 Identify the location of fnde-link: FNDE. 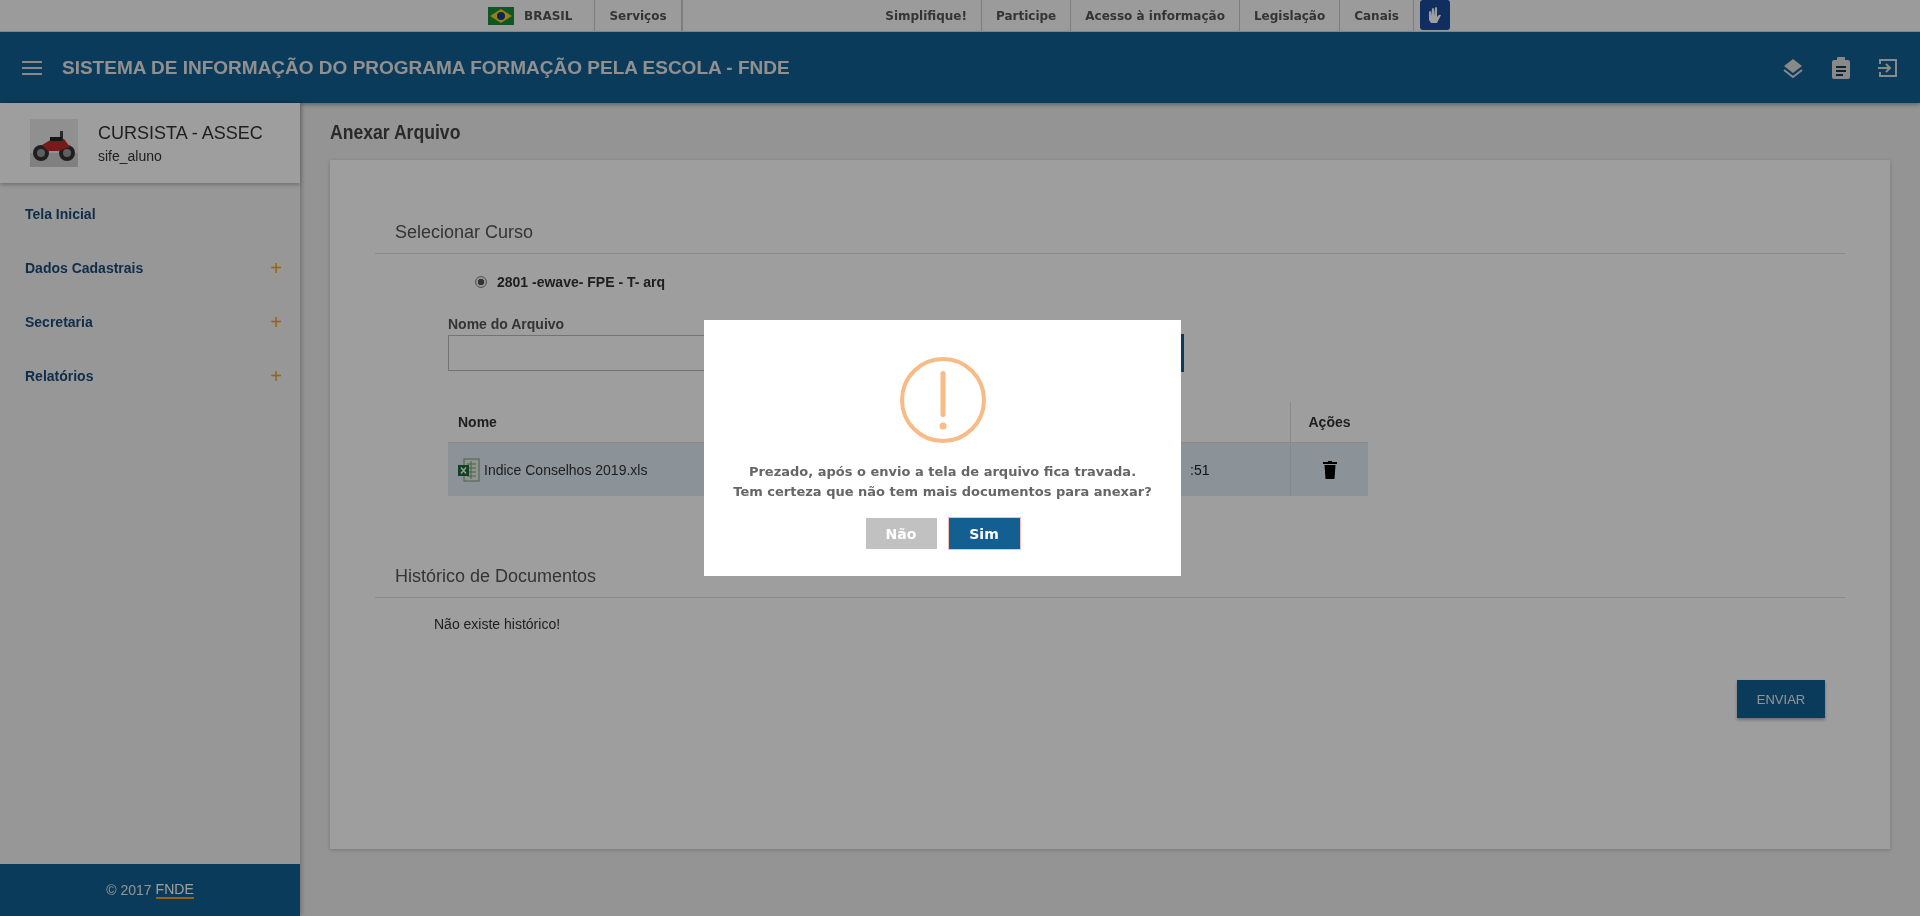
(174, 890).